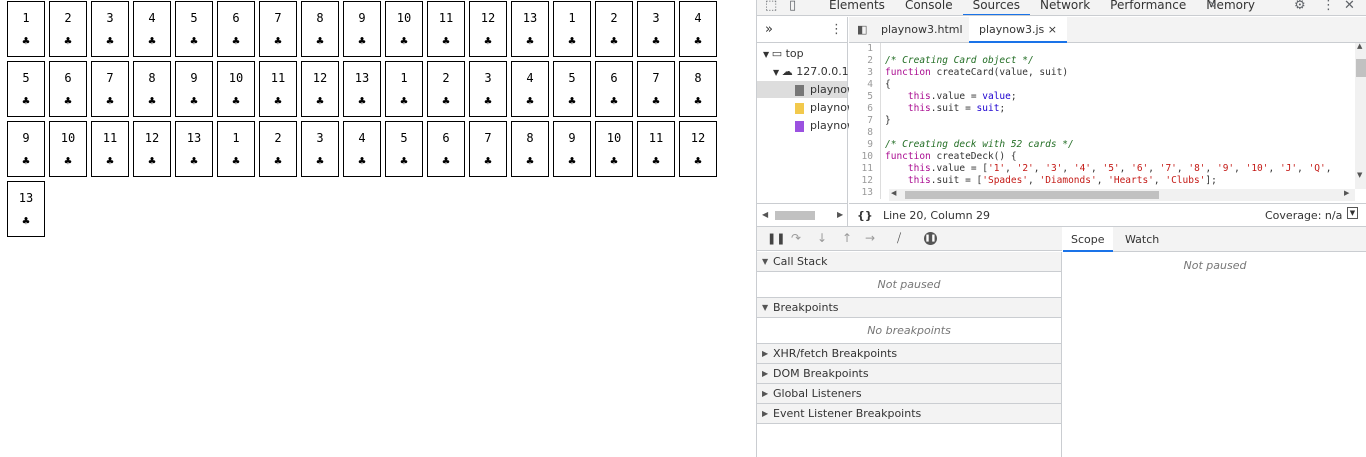 The height and width of the screenshot is (457, 1366). Describe the element at coordinates (1288, 168) in the screenshot. I see `code-token: 'J'` at that location.